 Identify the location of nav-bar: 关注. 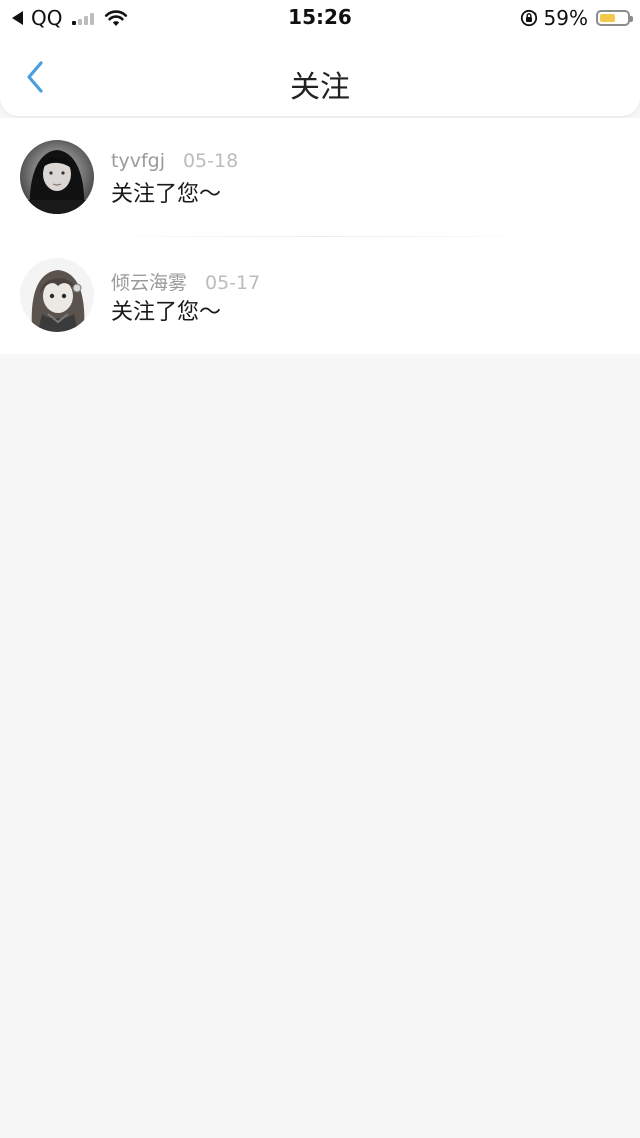
(320, 76).